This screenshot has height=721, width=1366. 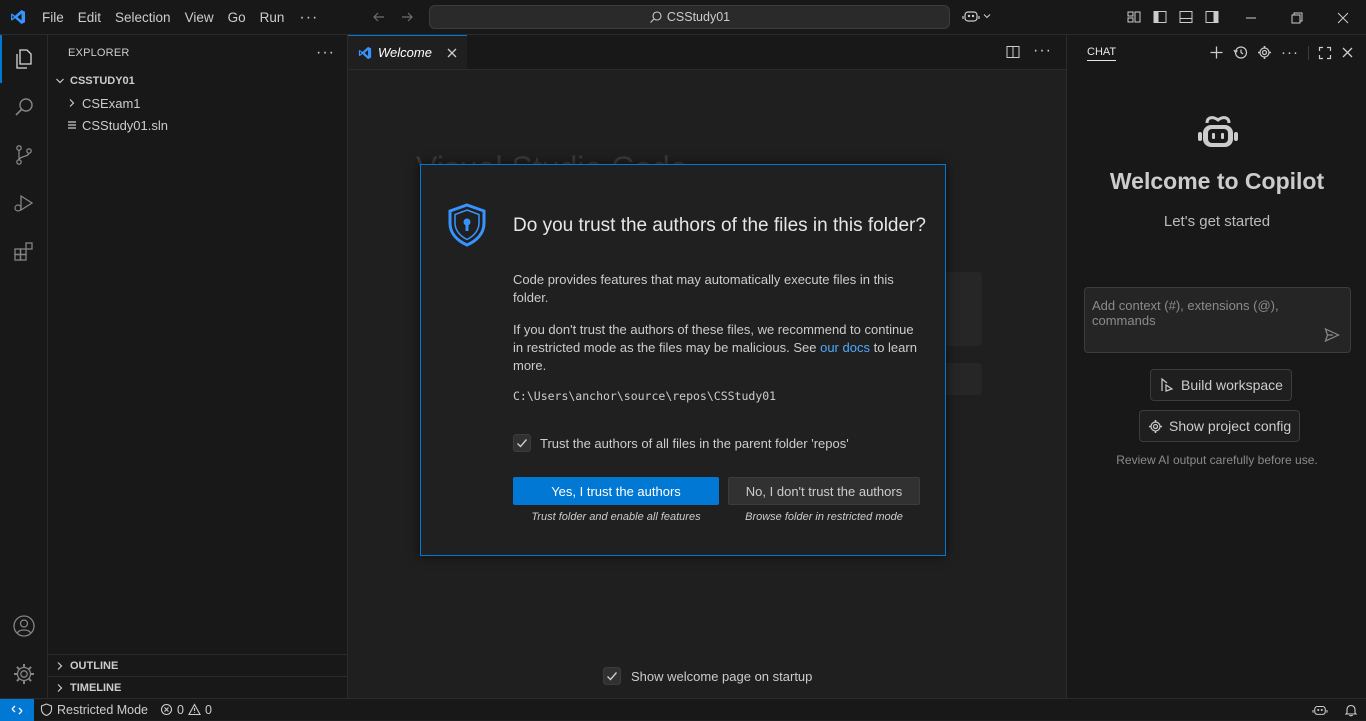 I want to click on trust-caption: Trust folder and enable all features, so click(x=616, y=517).